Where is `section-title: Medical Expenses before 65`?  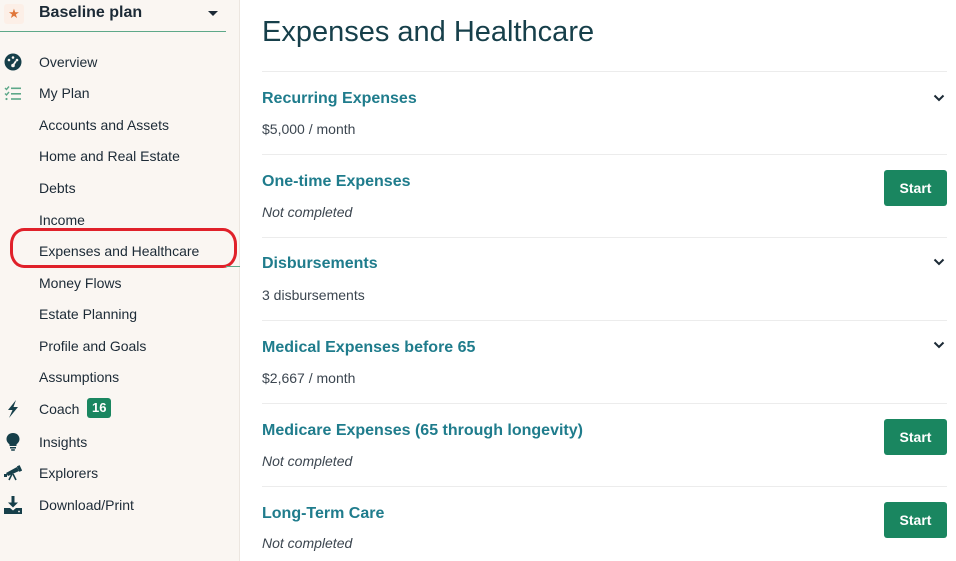 section-title: Medical Expenses before 65 is located at coordinates (368, 348).